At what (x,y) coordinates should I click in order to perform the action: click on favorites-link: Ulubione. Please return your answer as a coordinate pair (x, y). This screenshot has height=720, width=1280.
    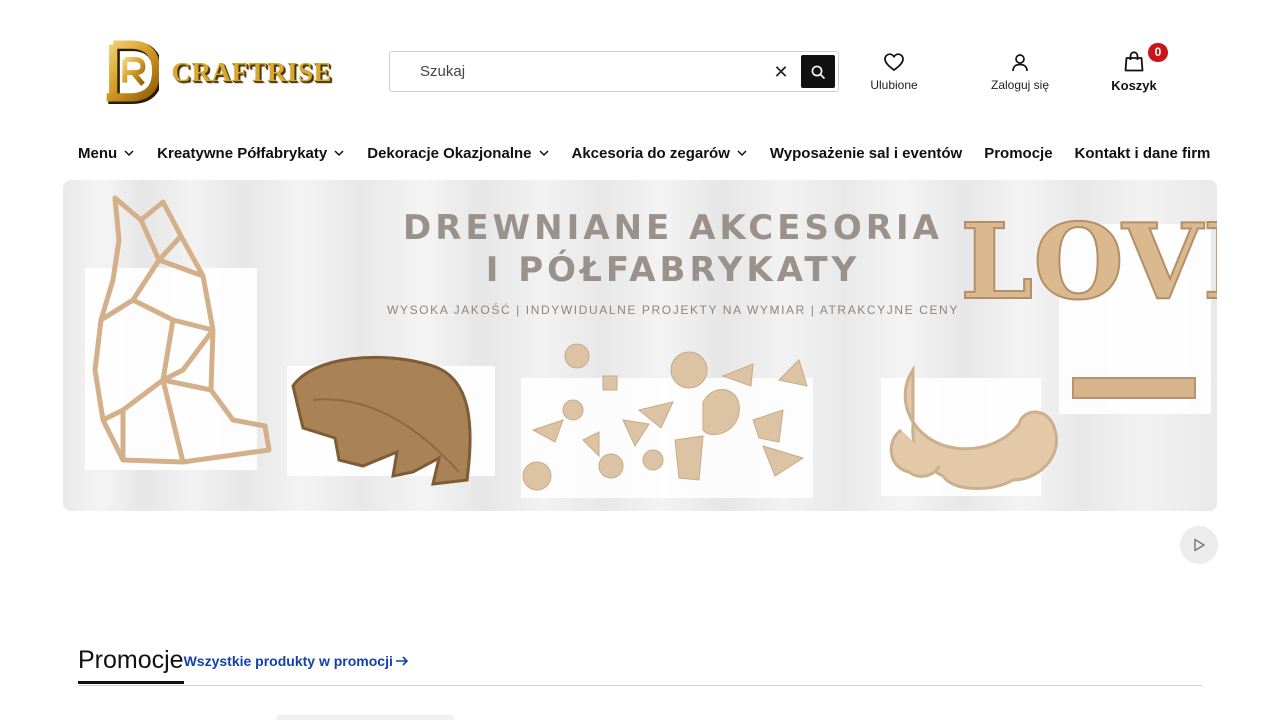
    Looking at the image, I should click on (894, 71).